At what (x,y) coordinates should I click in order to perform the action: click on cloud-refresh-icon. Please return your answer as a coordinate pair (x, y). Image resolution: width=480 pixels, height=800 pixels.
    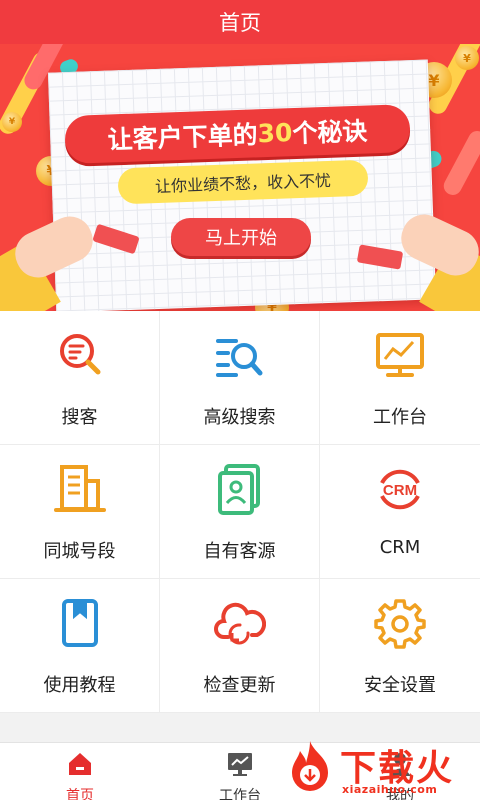
    Looking at the image, I should click on (239, 623).